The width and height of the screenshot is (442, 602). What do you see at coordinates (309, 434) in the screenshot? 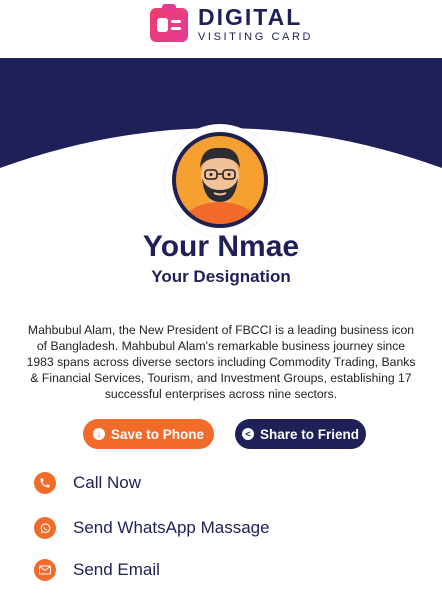
I see `share-button-label: Share to Friend` at bounding box center [309, 434].